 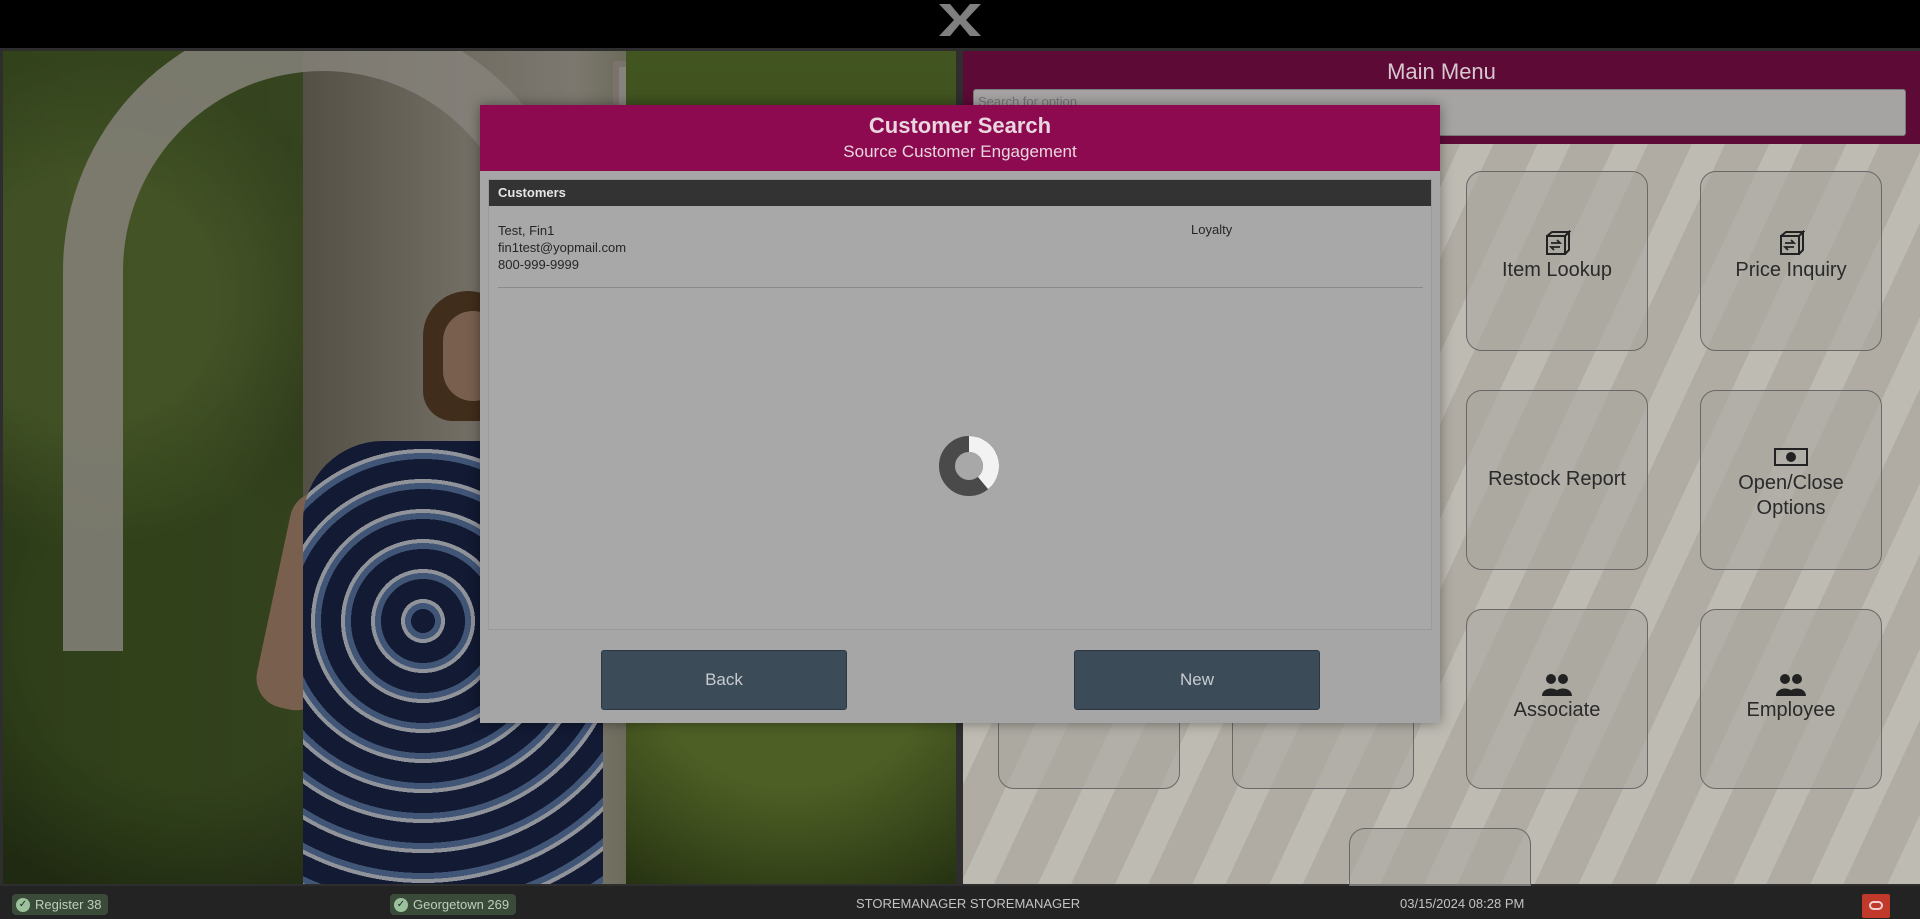 What do you see at coordinates (526, 230) in the screenshot?
I see `customer-name: Test, Fin1` at bounding box center [526, 230].